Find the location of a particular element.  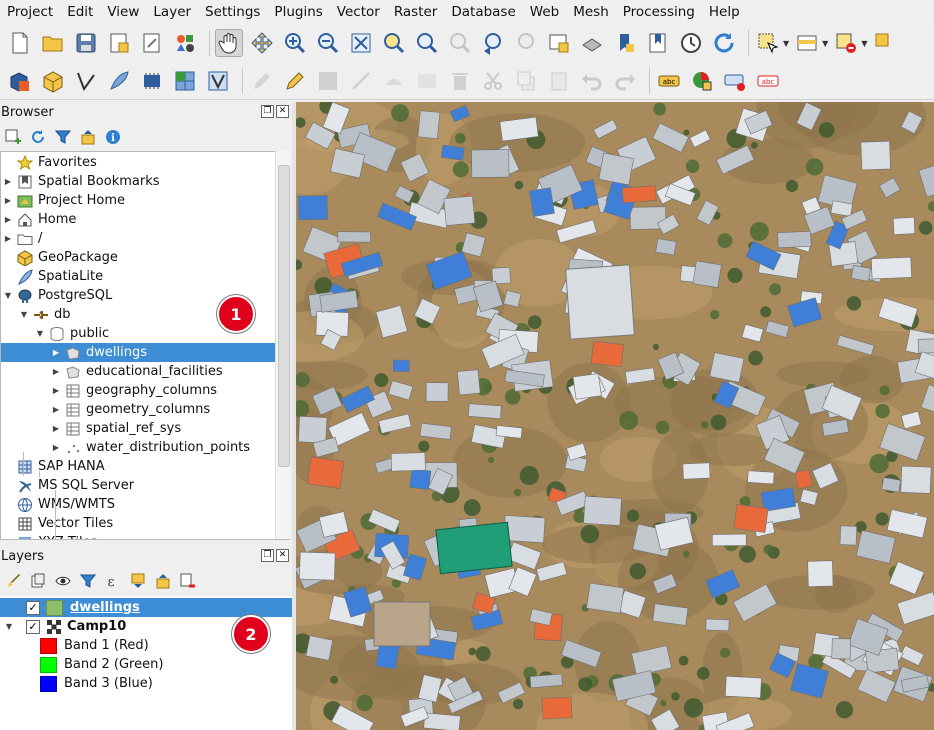

menu-help: Help is located at coordinates (724, 12).